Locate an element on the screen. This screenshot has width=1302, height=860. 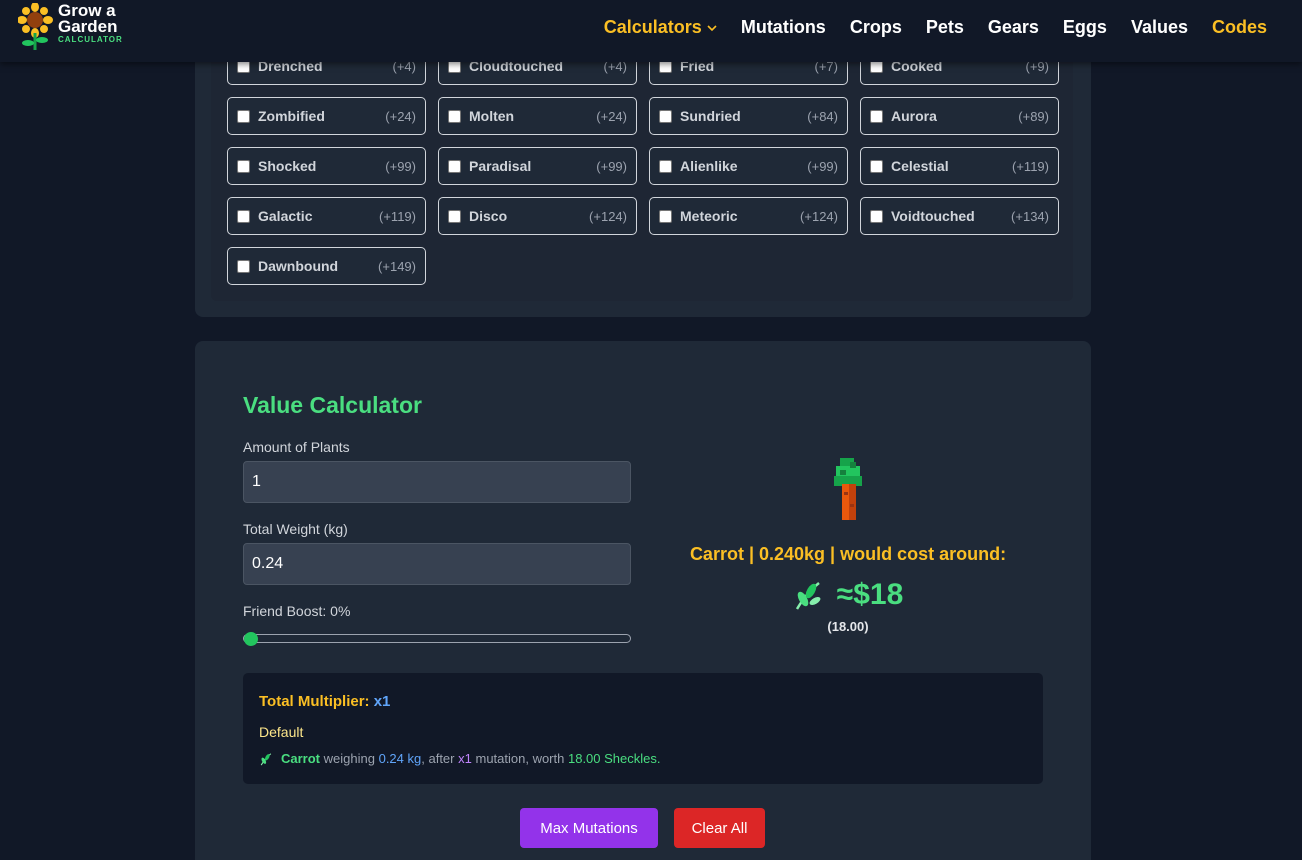
mutation-name: Galactic is located at coordinates (285, 216).